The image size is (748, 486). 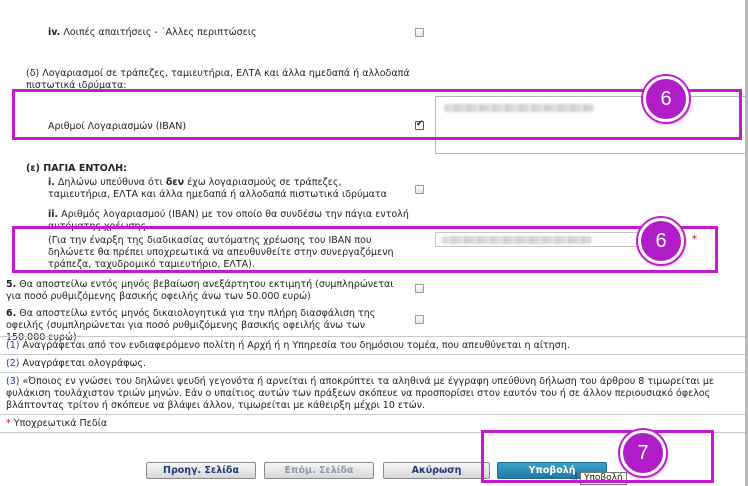 I want to click on annotation-badge-7: 7, so click(x=643, y=453).